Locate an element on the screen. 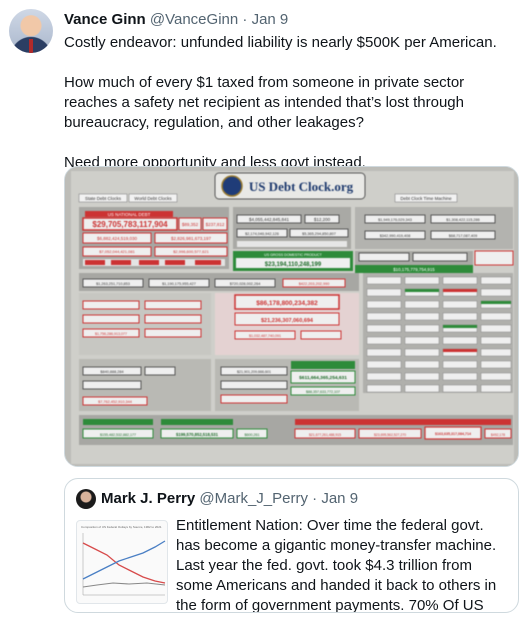 The height and width of the screenshot is (619, 530). federal-spending: $6,882,424,519,030 is located at coordinates (117, 238).